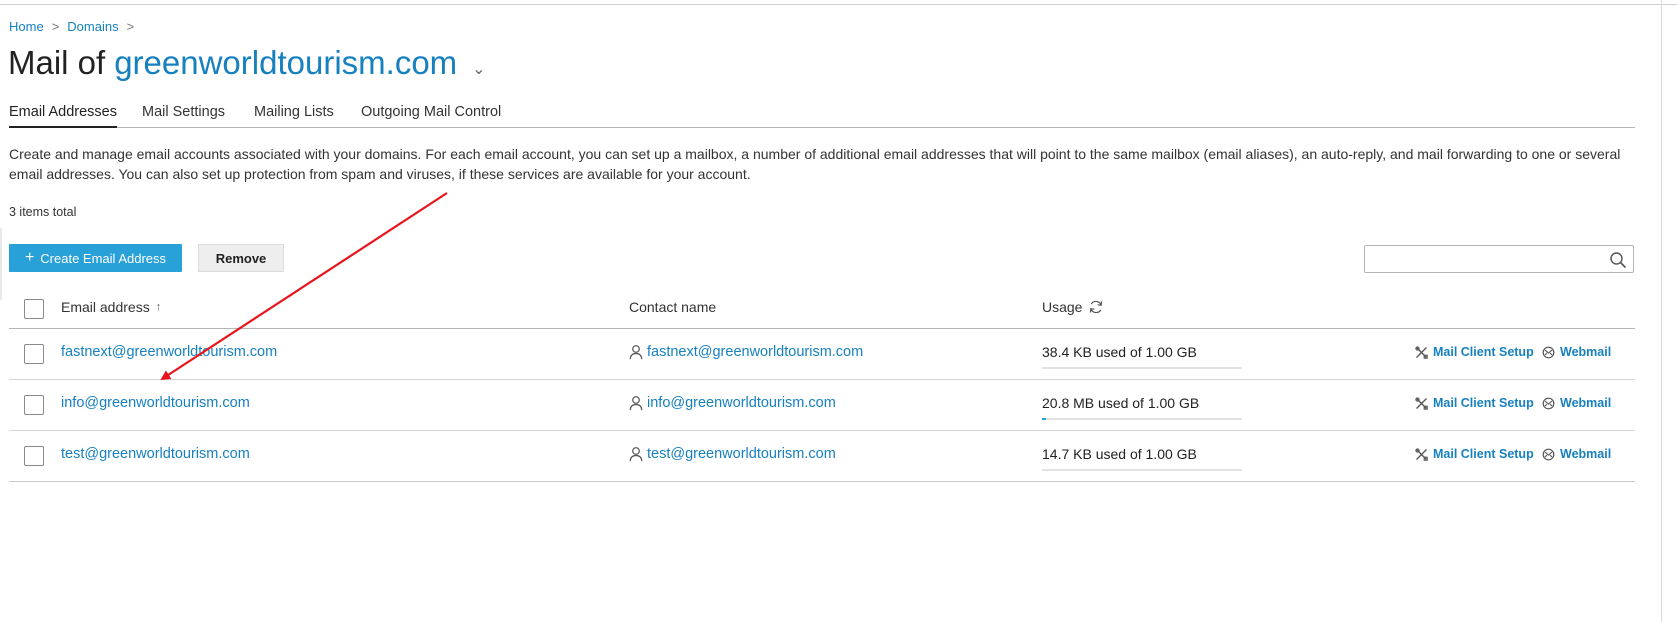 The height and width of the screenshot is (622, 1677). Describe the element at coordinates (34, 309) in the screenshot. I see `select-all-checkbox` at that location.